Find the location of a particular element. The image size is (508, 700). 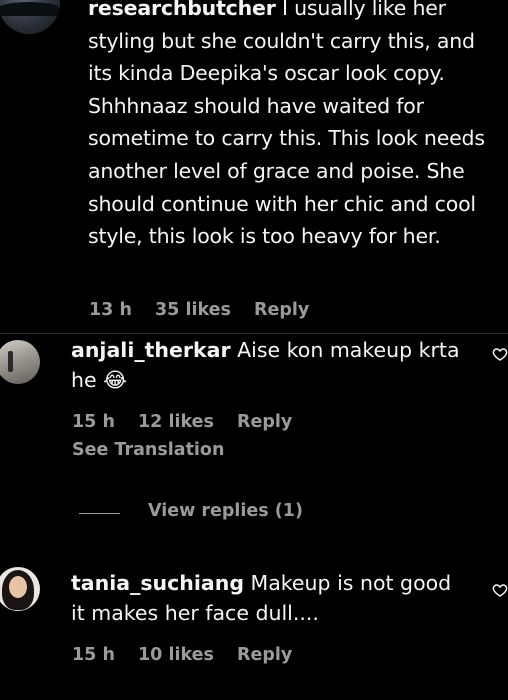

divider is located at coordinates (254, 333).